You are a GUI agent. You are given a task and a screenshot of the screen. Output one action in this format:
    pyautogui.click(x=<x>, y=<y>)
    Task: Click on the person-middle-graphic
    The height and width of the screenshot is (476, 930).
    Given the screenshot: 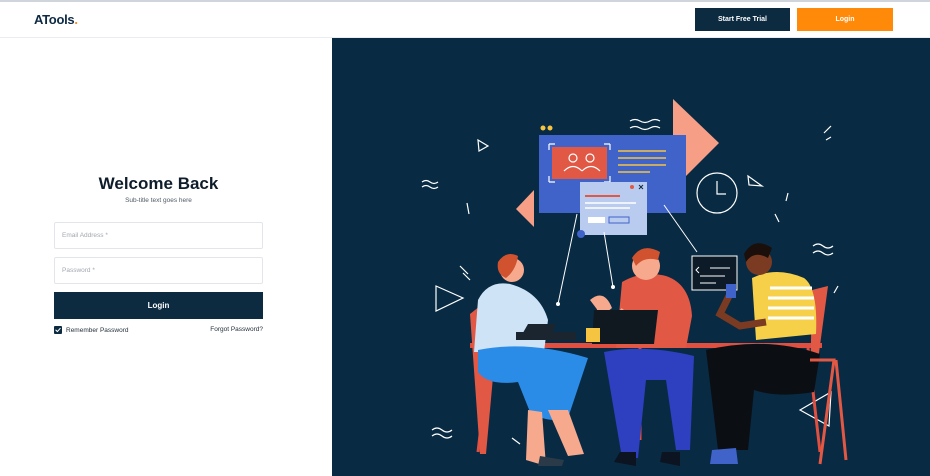 What is the action you would take?
    pyautogui.click(x=640, y=357)
    